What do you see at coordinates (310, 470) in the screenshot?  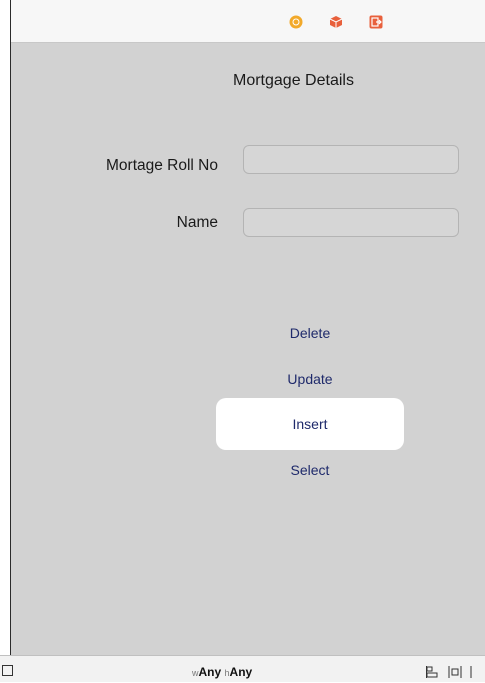 I see `select-button: Select` at bounding box center [310, 470].